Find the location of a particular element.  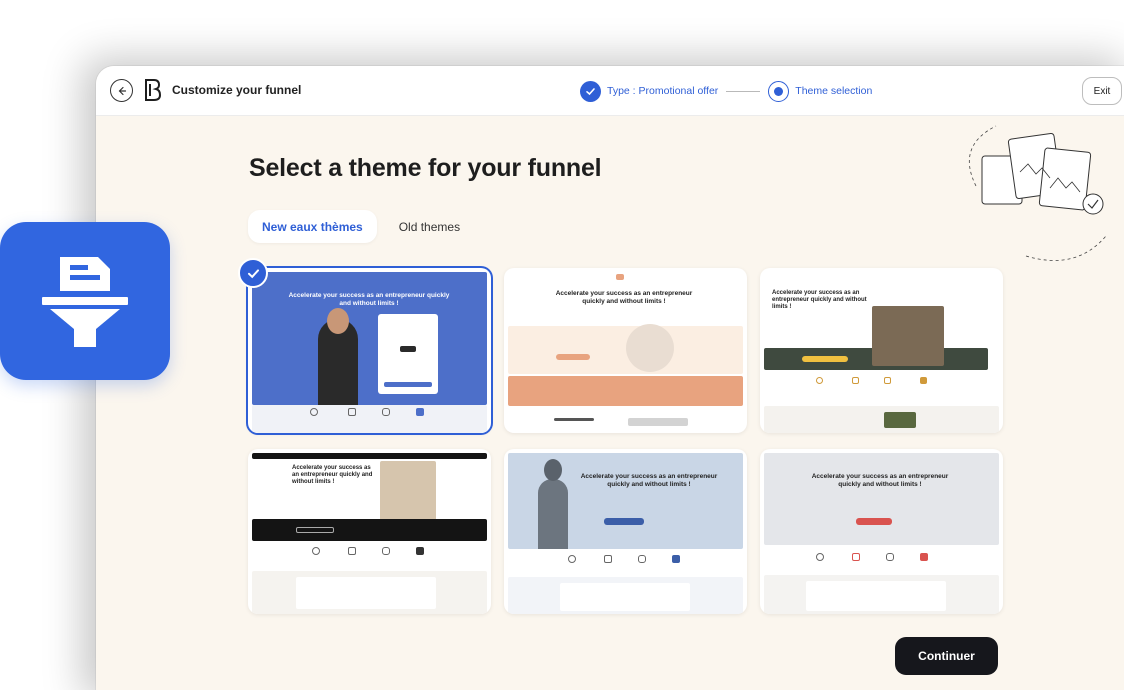

stepper: Type : Promotional offer Theme selection is located at coordinates (726, 91).